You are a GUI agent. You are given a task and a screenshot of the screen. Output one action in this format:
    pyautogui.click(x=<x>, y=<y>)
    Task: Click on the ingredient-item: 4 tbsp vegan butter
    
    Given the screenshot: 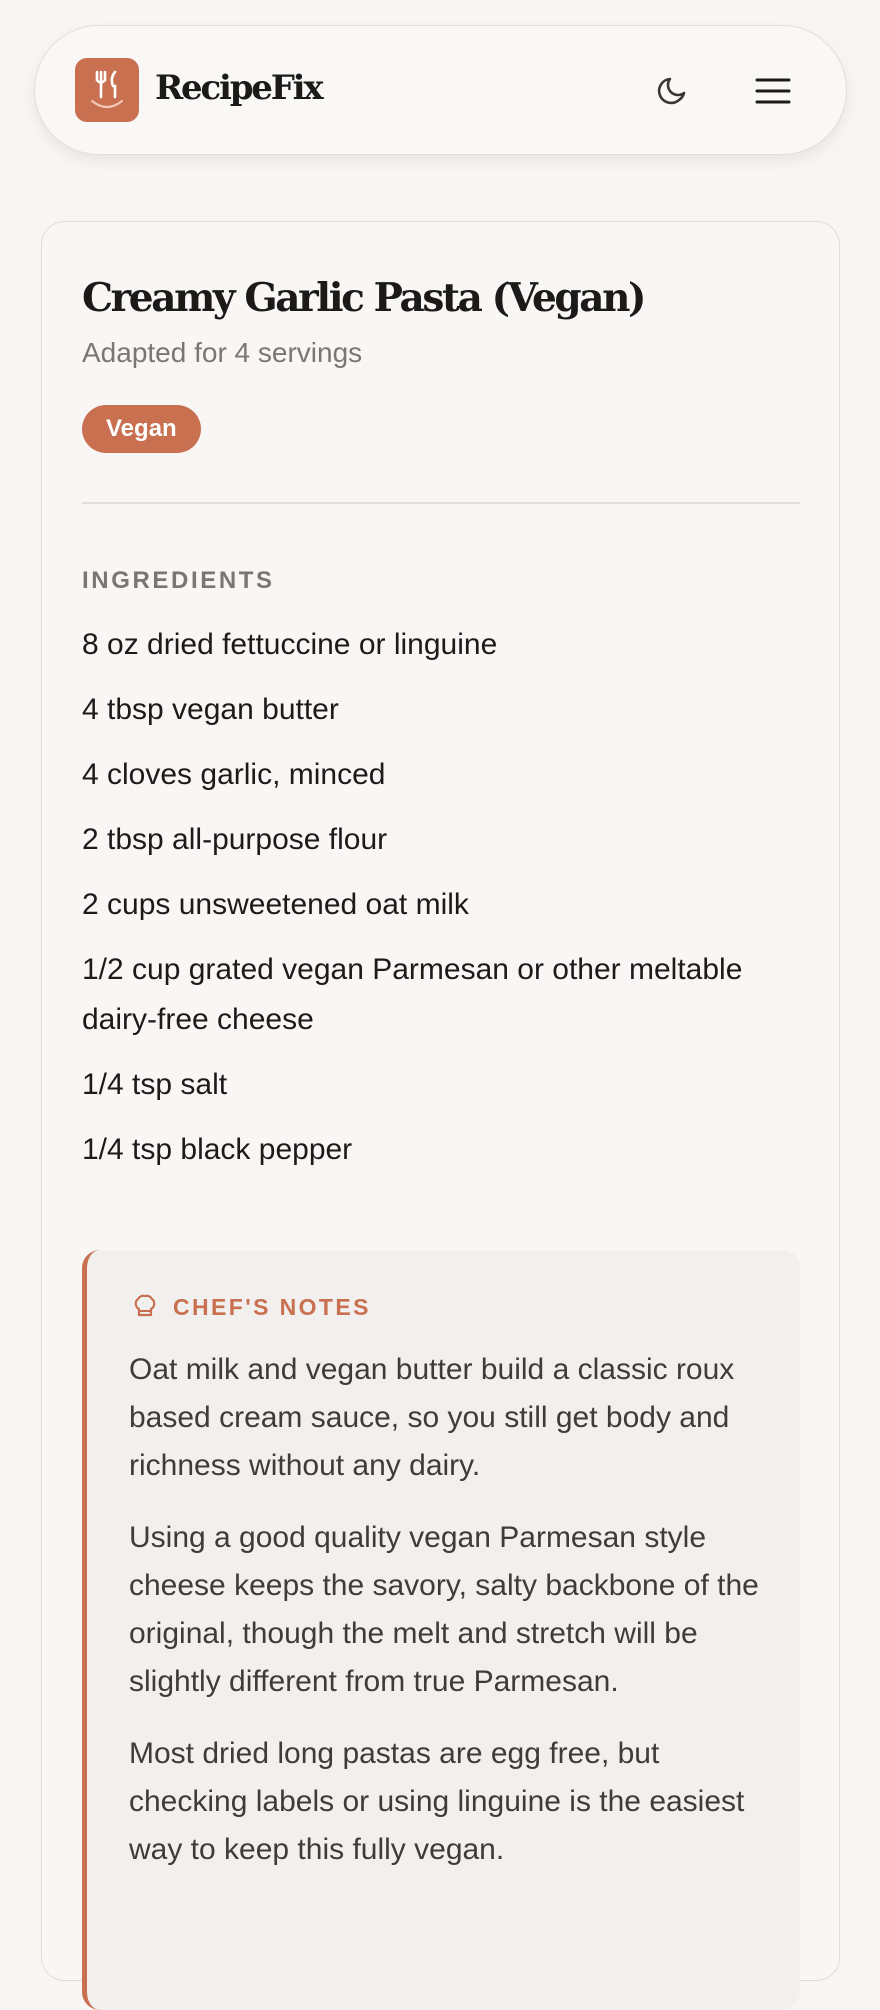 What is the action you would take?
    pyautogui.click(x=210, y=709)
    